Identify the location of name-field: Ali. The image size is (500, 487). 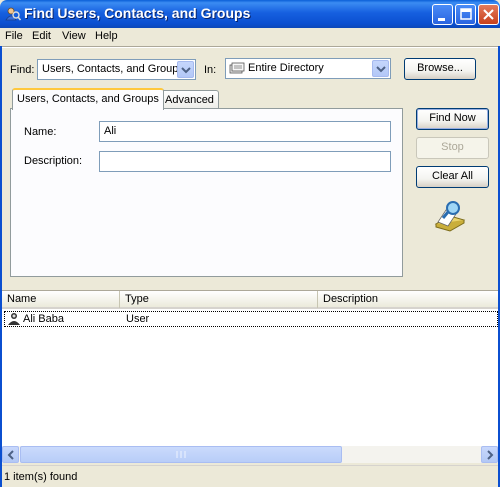
(245, 131).